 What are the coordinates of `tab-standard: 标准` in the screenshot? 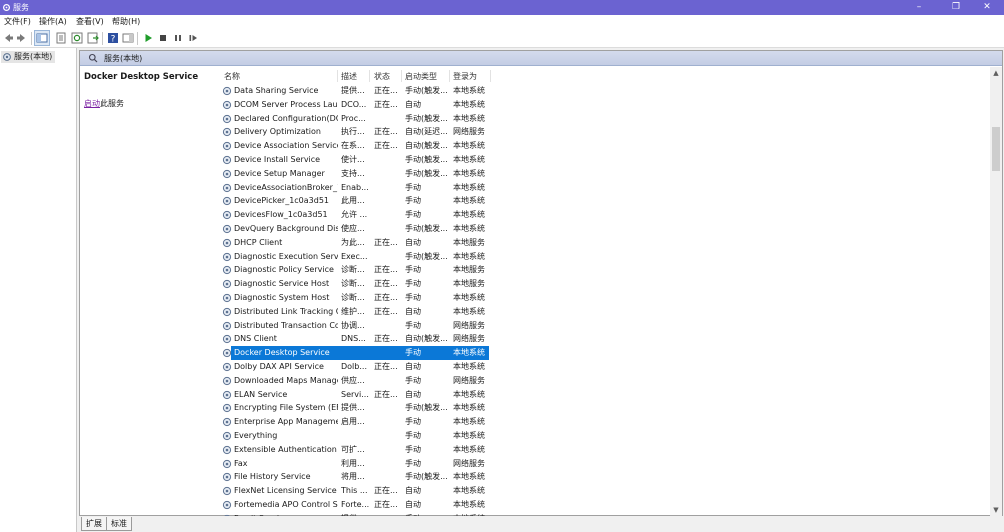 It's located at (119, 524).